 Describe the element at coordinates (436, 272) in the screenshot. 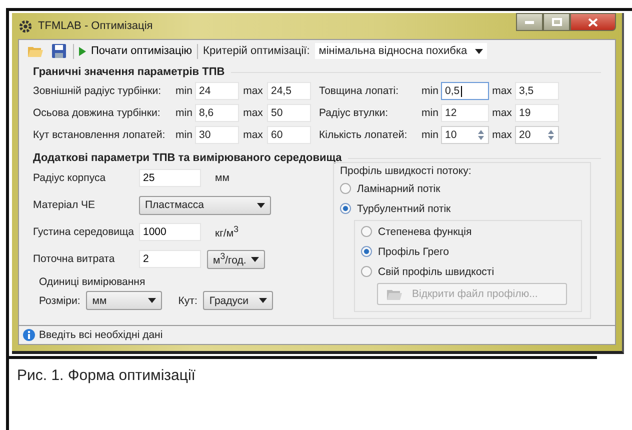

I see `radio-label: Свій профіль швидкості` at that location.